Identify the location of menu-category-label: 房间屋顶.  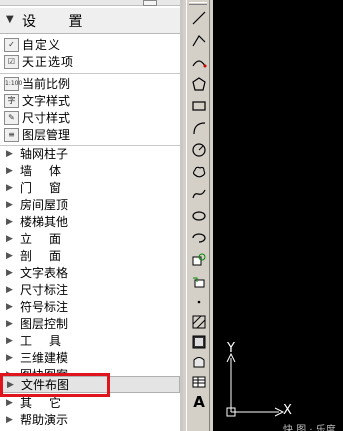
(44, 205).